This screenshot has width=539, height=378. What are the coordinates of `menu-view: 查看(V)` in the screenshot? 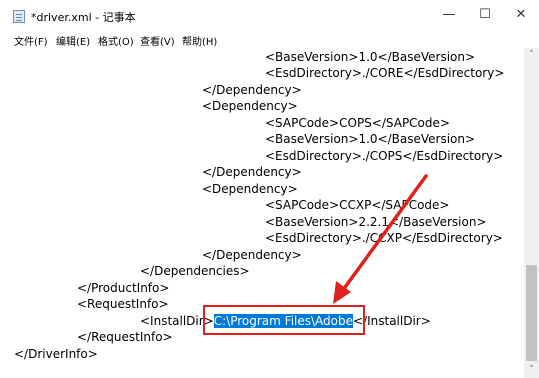 It's located at (157, 40).